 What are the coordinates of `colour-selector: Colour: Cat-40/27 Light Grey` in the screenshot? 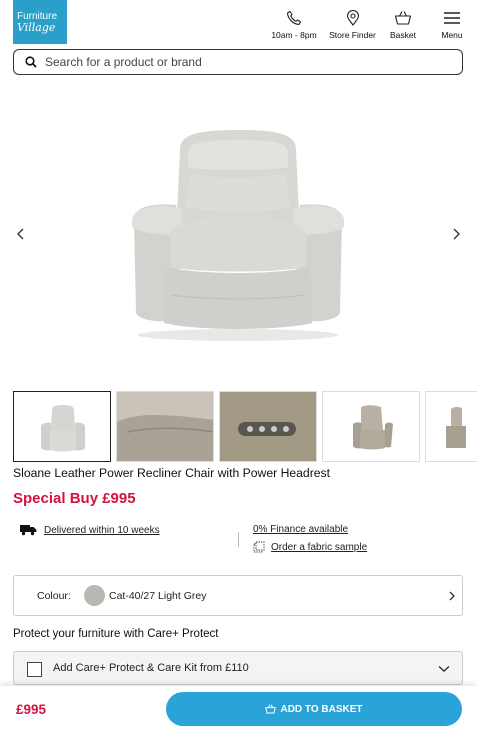 It's located at (238, 595).